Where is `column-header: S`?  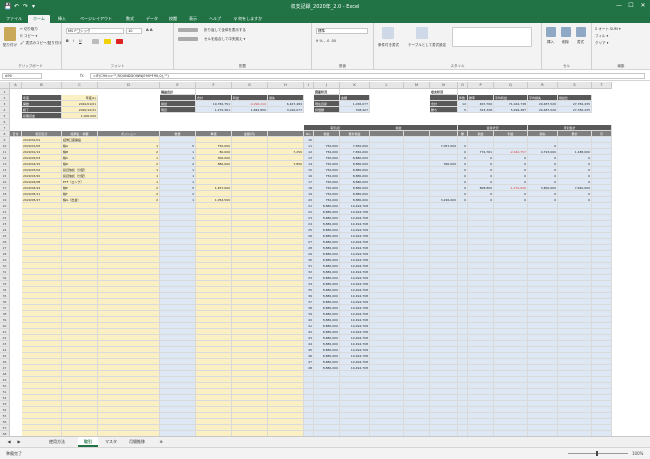
column-header: S is located at coordinates (575, 85).